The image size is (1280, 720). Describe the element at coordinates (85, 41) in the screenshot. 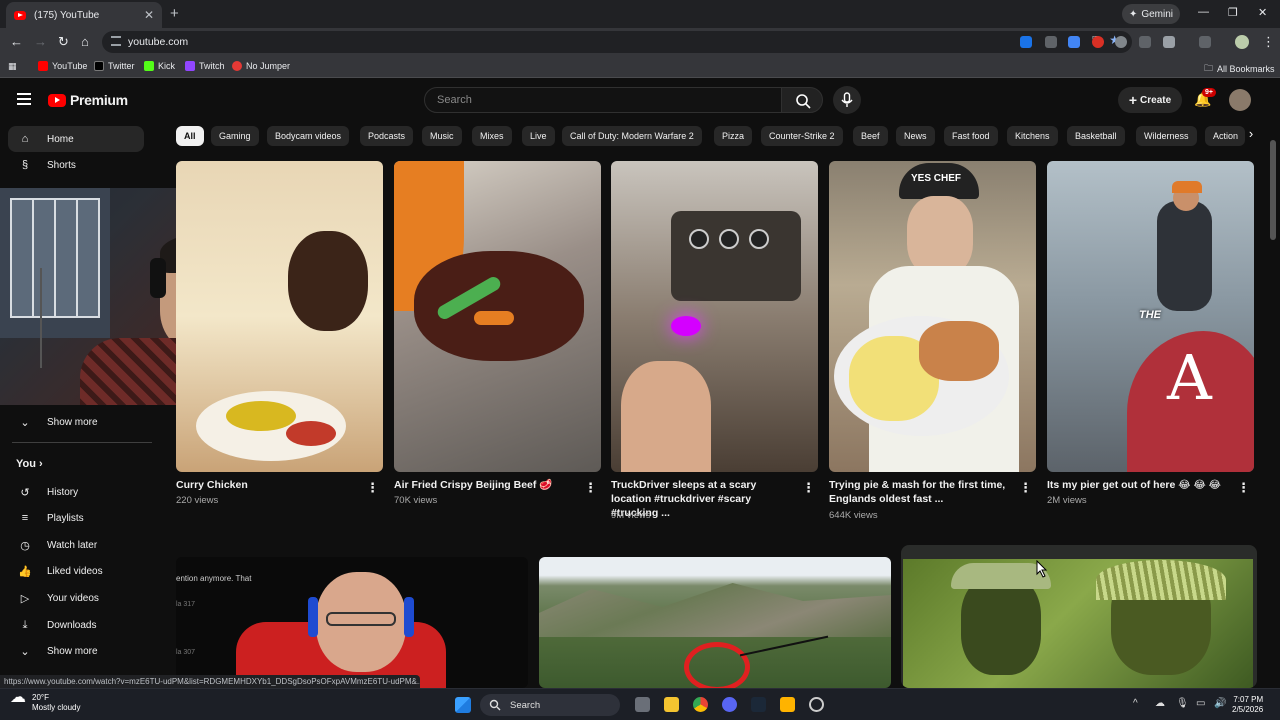

I see `home-icon: ⌂` at that location.